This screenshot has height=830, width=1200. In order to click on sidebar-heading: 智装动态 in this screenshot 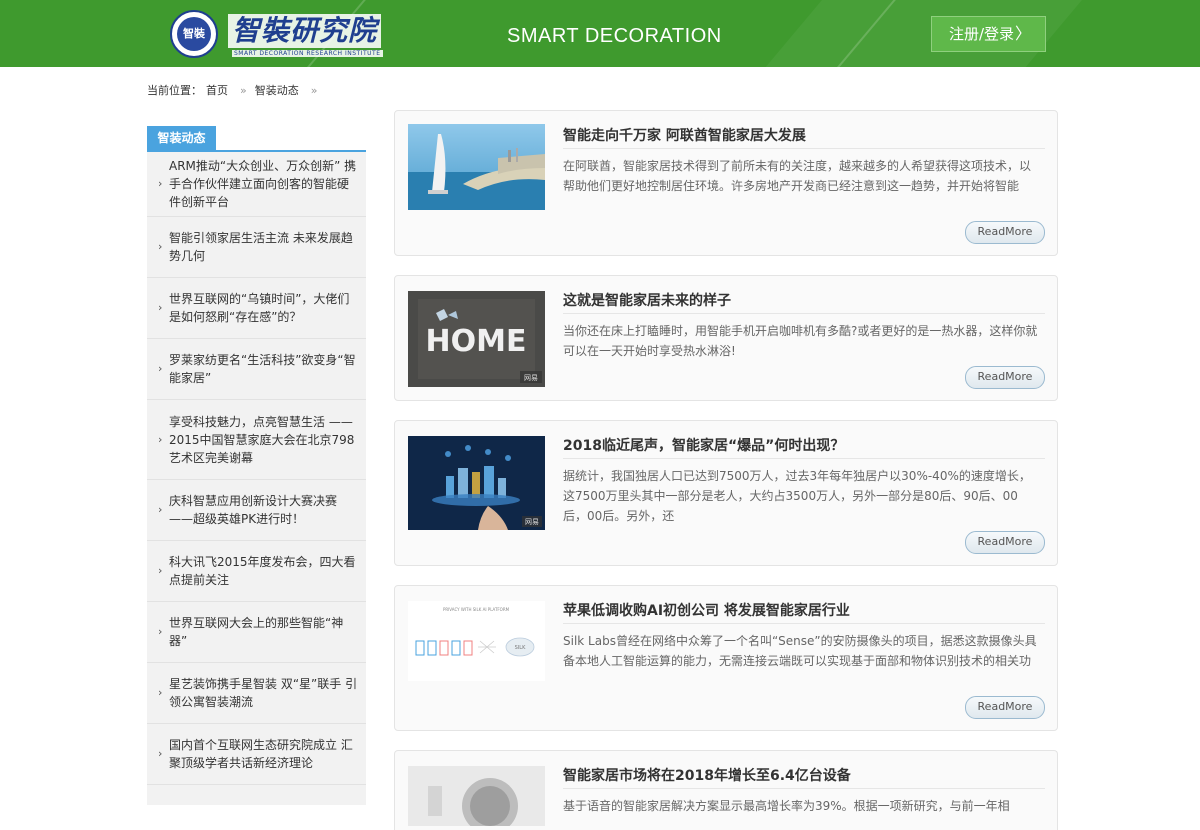, I will do `click(181, 138)`.